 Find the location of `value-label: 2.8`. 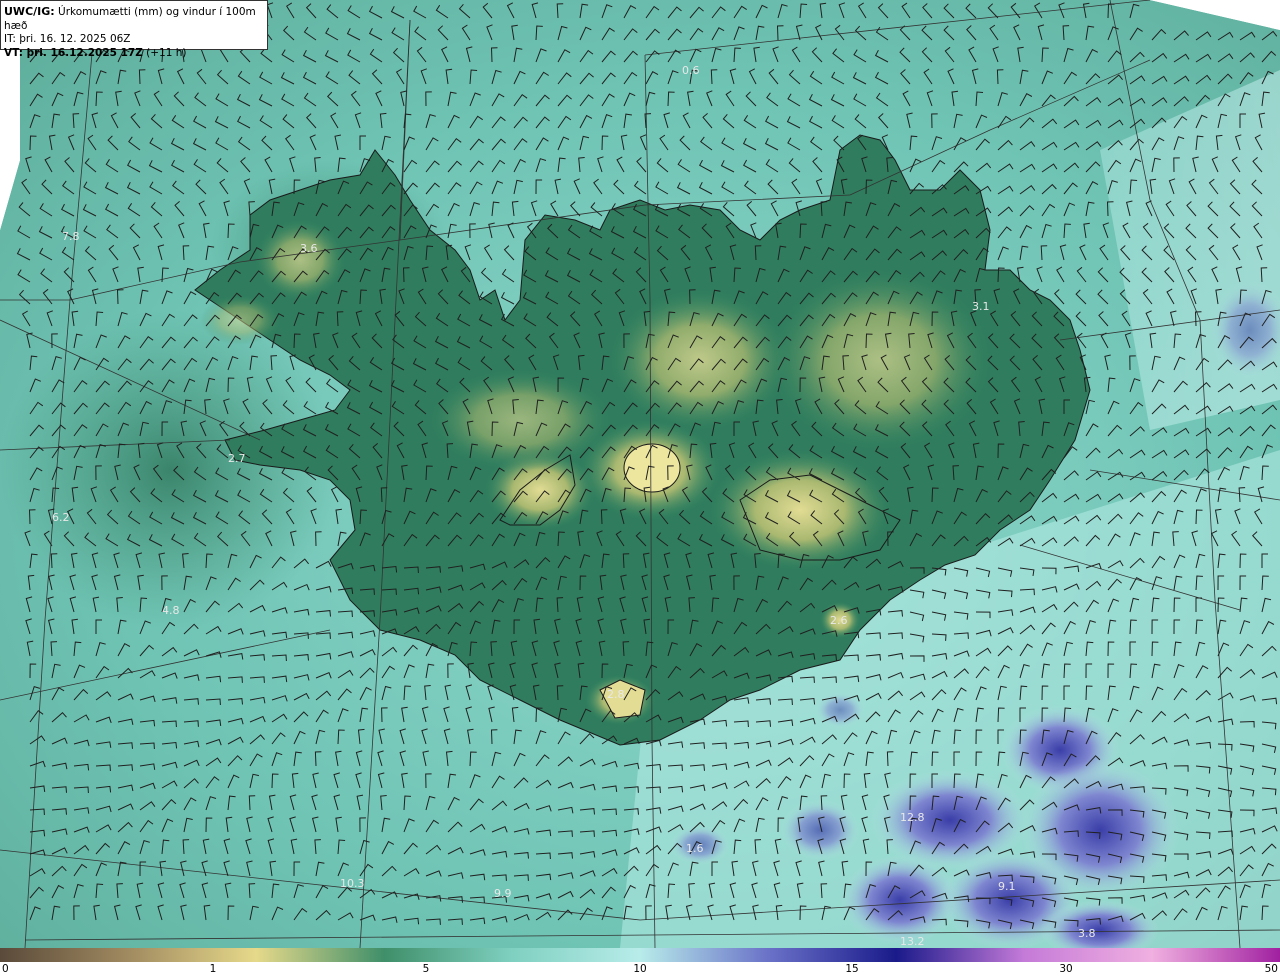

value-label: 2.8 is located at coordinates (616, 694).